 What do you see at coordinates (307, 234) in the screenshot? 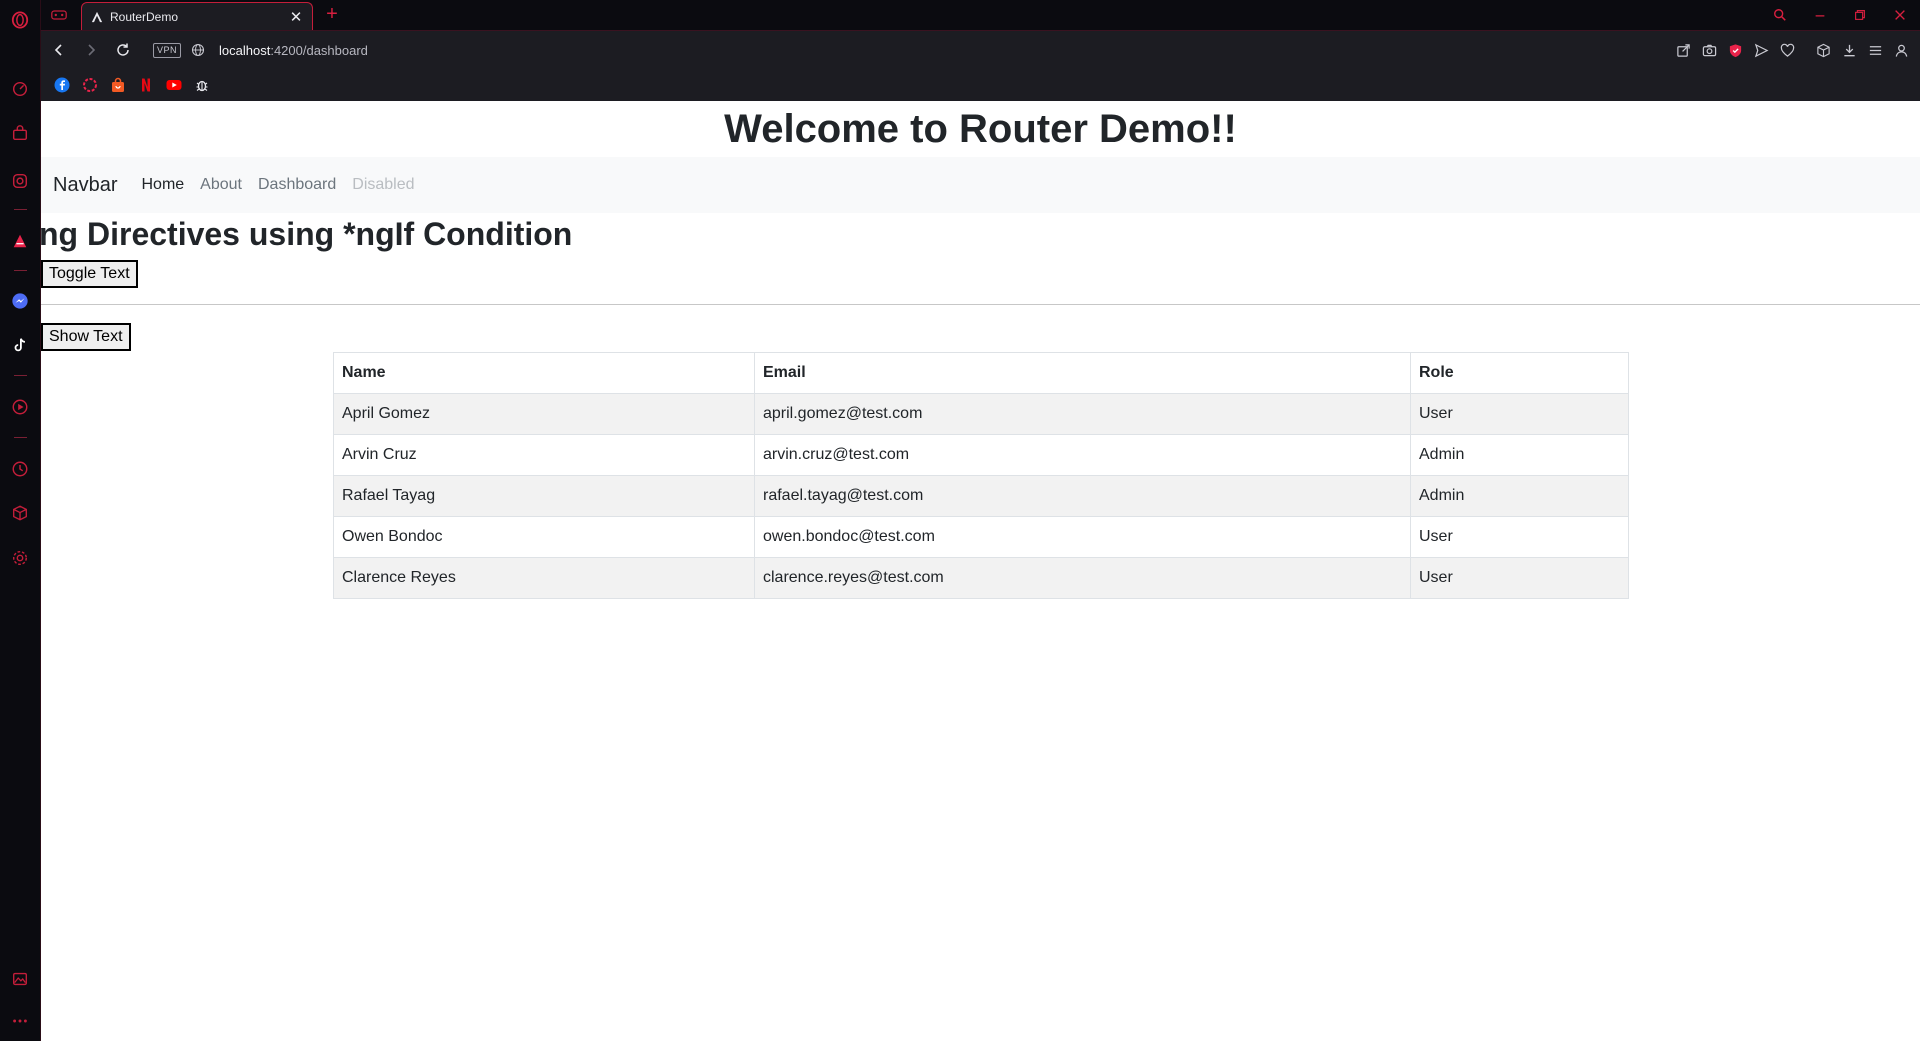
I see `section-heading: ng Directives using *ngIf Condition` at bounding box center [307, 234].